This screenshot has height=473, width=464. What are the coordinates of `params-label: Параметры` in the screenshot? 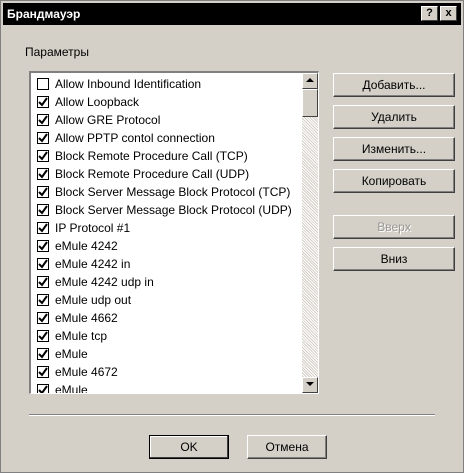 It's located at (57, 52).